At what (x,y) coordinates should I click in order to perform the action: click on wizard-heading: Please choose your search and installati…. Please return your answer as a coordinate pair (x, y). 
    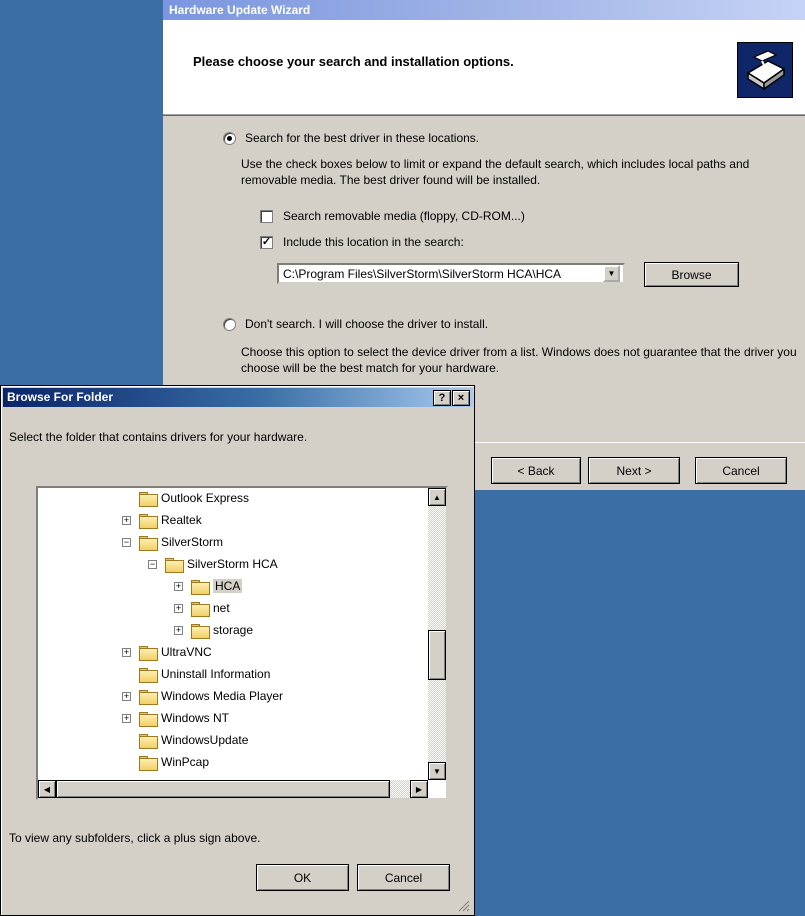
    Looking at the image, I should click on (353, 61).